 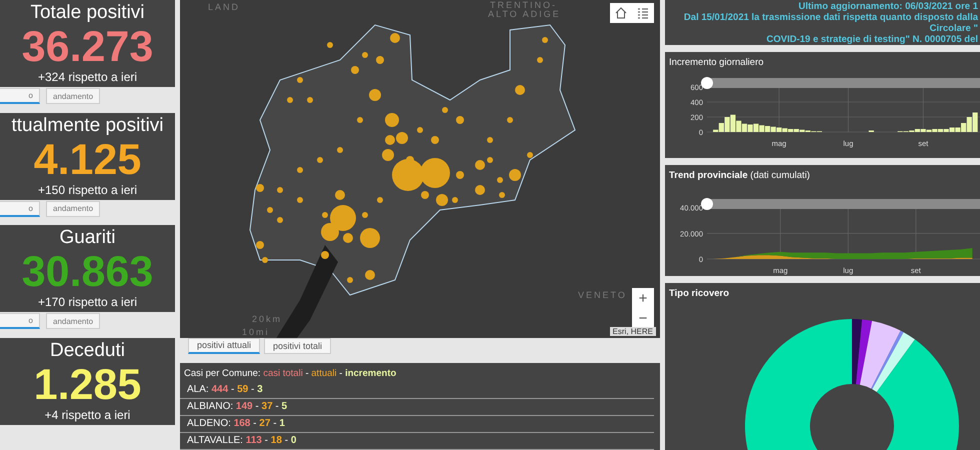 I want to click on panel-title: Tipo ricovero, so click(x=699, y=293).